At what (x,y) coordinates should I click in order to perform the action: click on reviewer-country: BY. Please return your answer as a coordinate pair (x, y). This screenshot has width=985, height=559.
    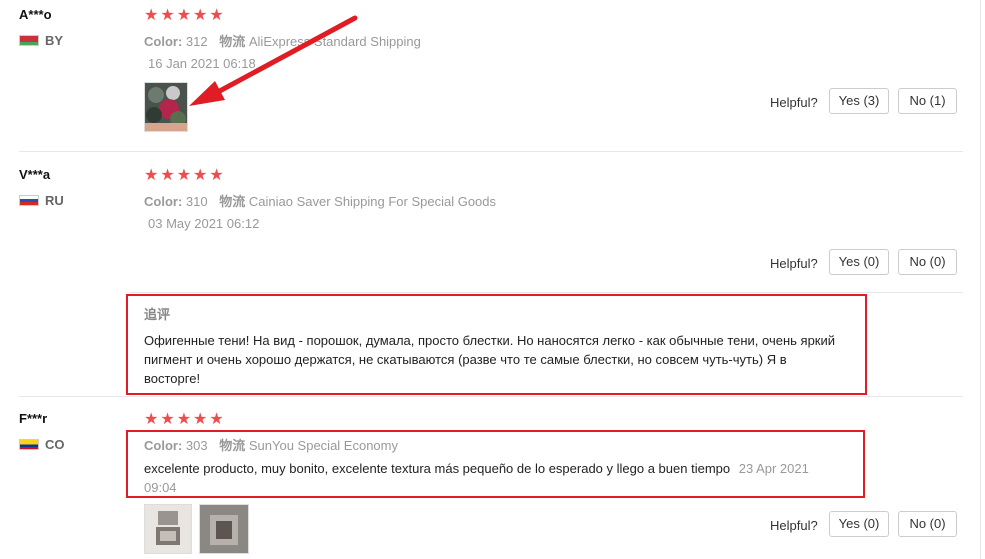
    Looking at the image, I should click on (41, 40).